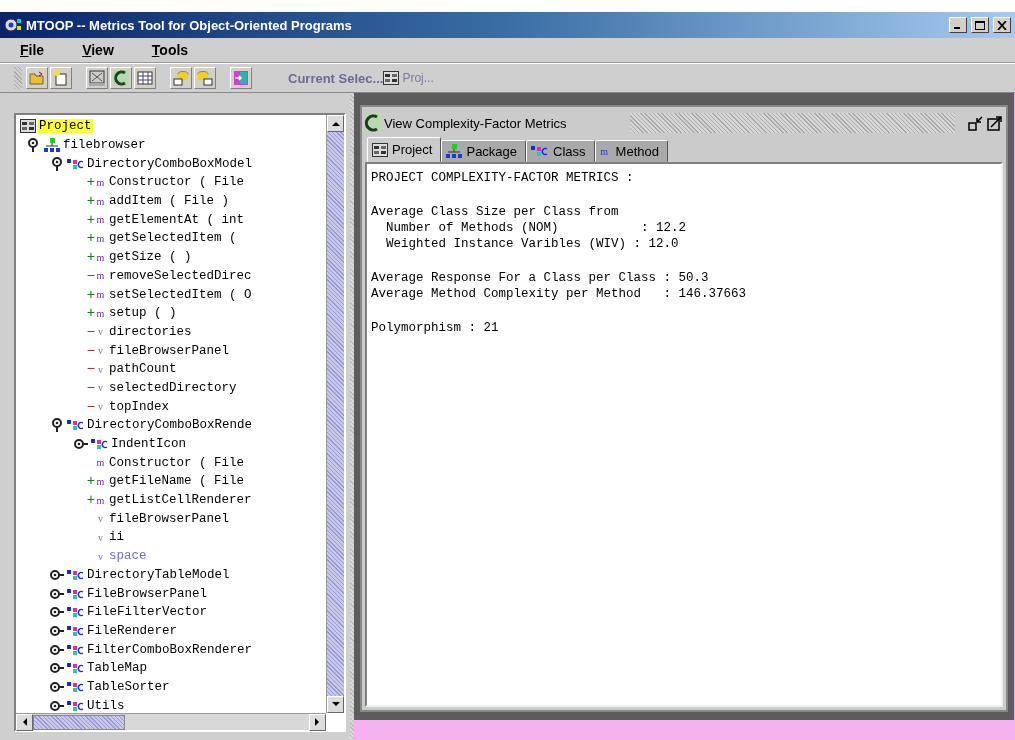 The height and width of the screenshot is (740, 1015). Describe the element at coordinates (128, 556) in the screenshot. I see `tree-item: space` at that location.